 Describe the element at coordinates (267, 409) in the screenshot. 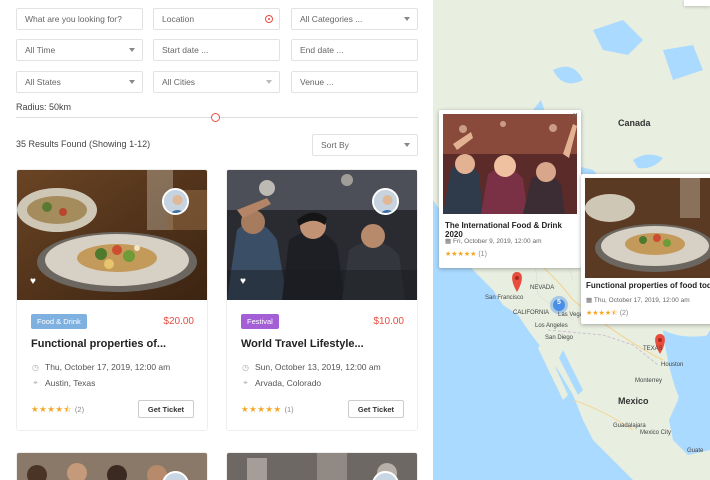

I see `rating-stars: ★★★★★ (1)` at that location.